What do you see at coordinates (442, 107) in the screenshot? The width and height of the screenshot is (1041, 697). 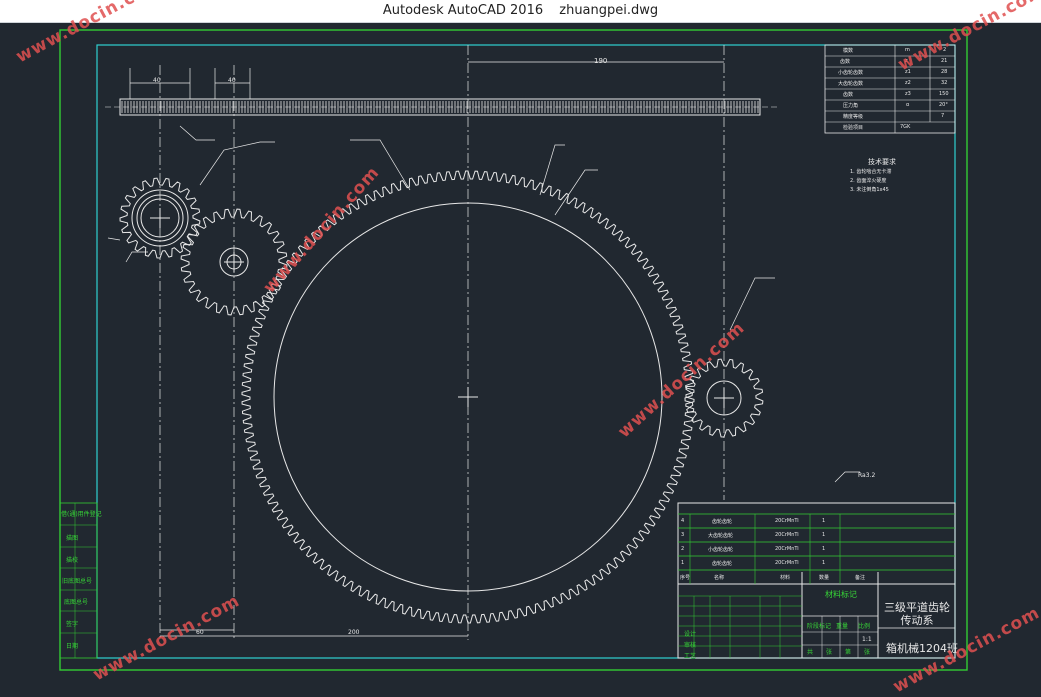 I see `rack` at bounding box center [442, 107].